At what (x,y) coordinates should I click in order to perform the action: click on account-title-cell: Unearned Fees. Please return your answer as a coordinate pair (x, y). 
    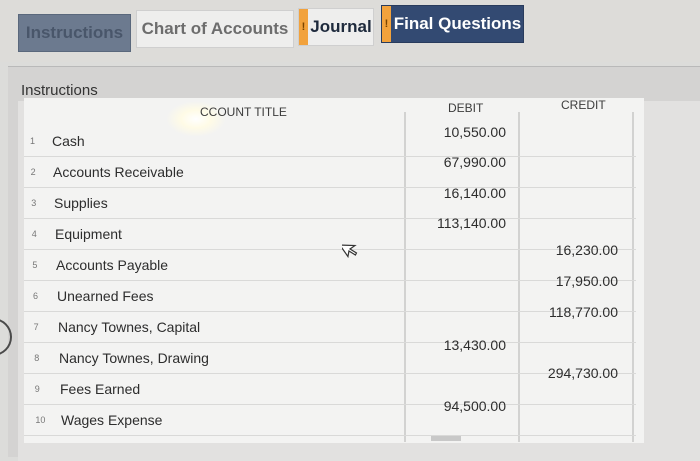
    Looking at the image, I should click on (105, 296).